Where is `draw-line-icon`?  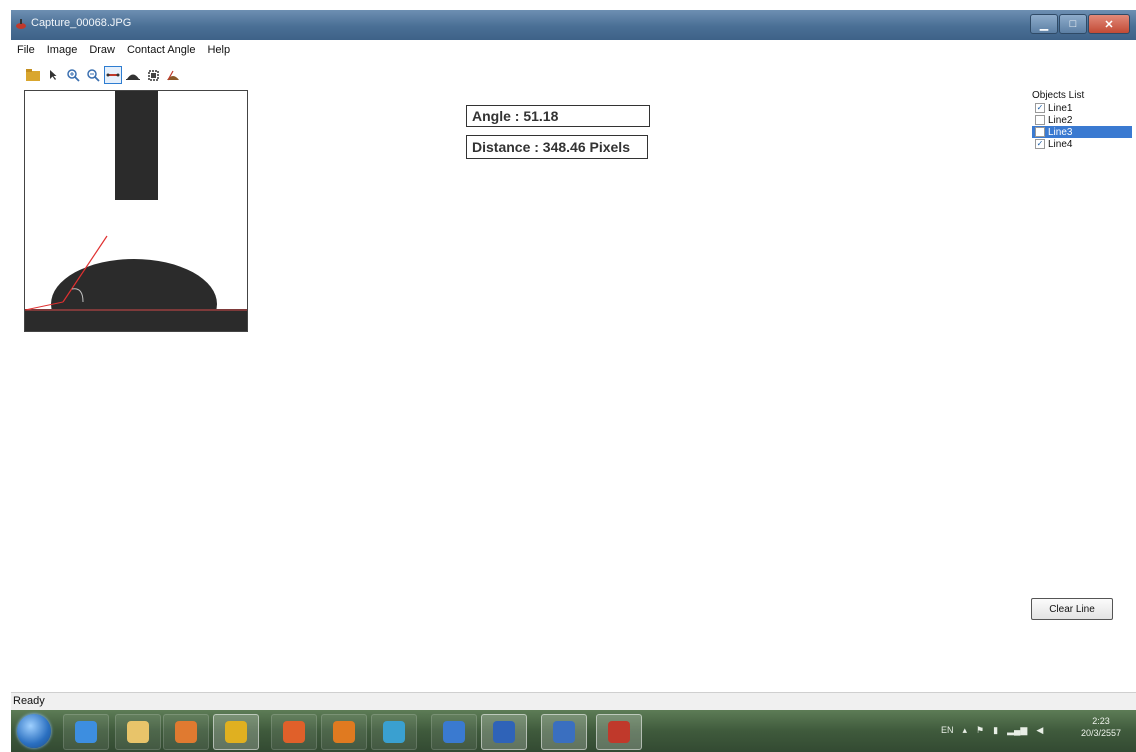
draw-line-icon is located at coordinates (113, 75).